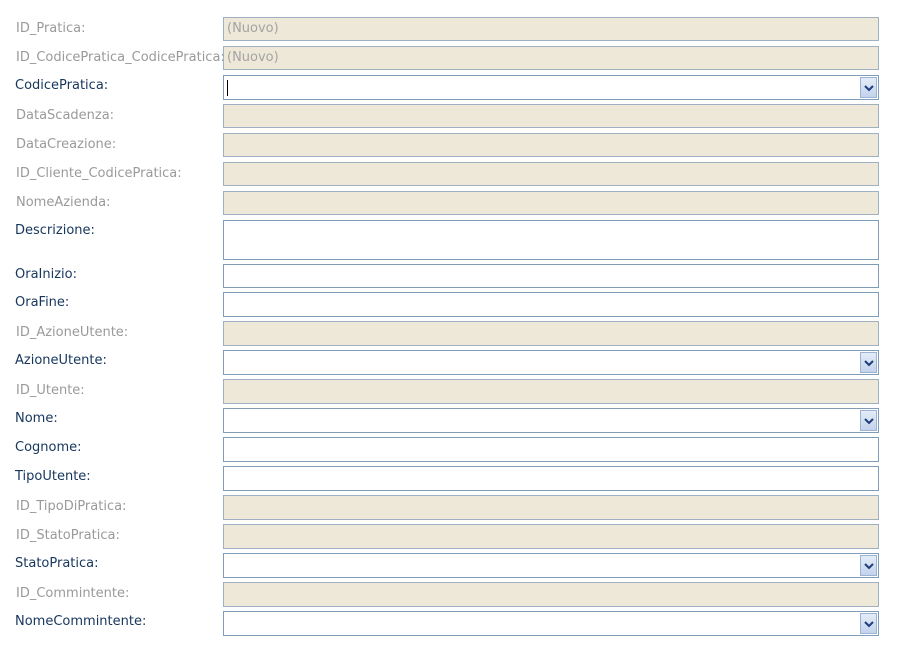  What do you see at coordinates (57, 563) in the screenshot?
I see `statopratica-label: StatoPratica:` at bounding box center [57, 563].